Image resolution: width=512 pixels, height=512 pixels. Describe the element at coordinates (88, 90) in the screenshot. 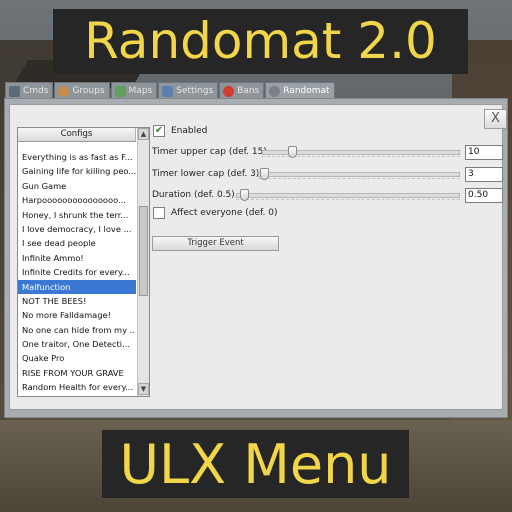

I see `tab-label: Groups` at that location.